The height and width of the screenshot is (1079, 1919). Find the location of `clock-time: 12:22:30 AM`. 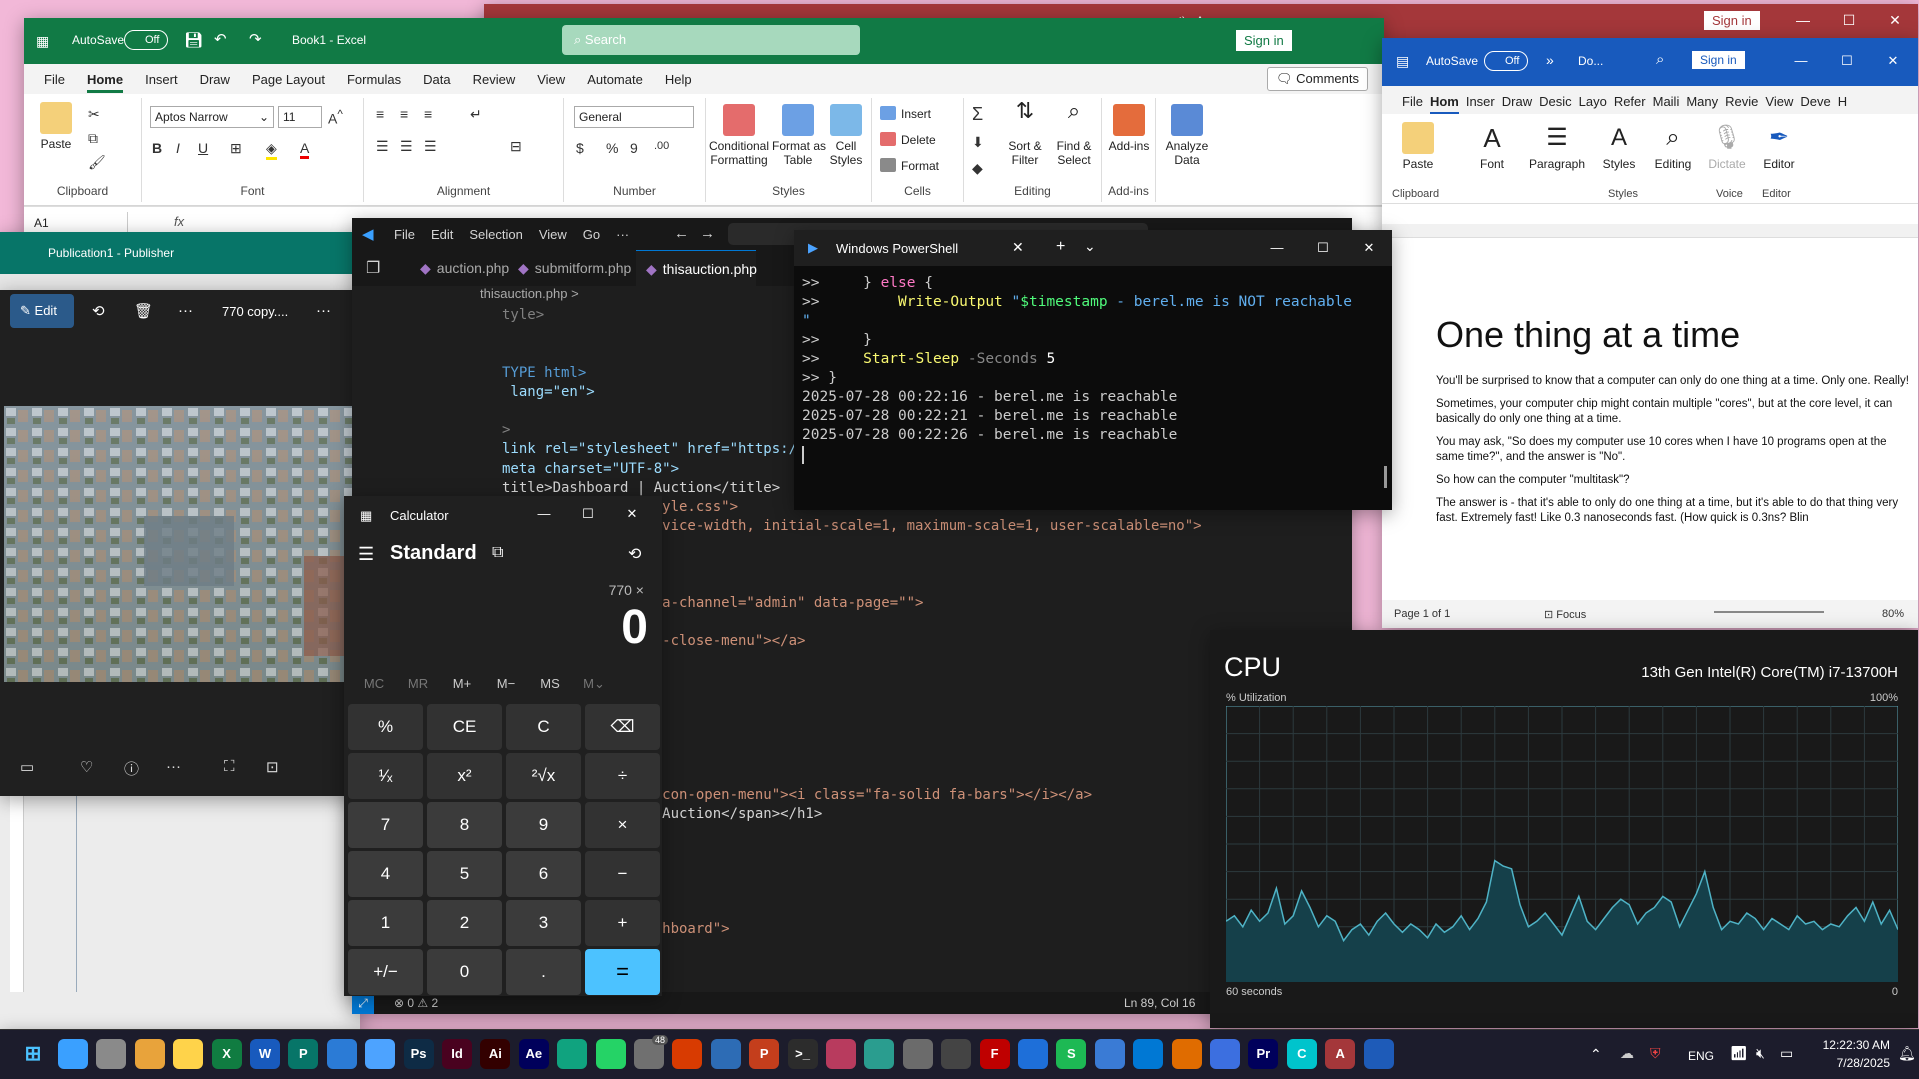

clock-time: 12:22:30 AM is located at coordinates (1850, 1045).